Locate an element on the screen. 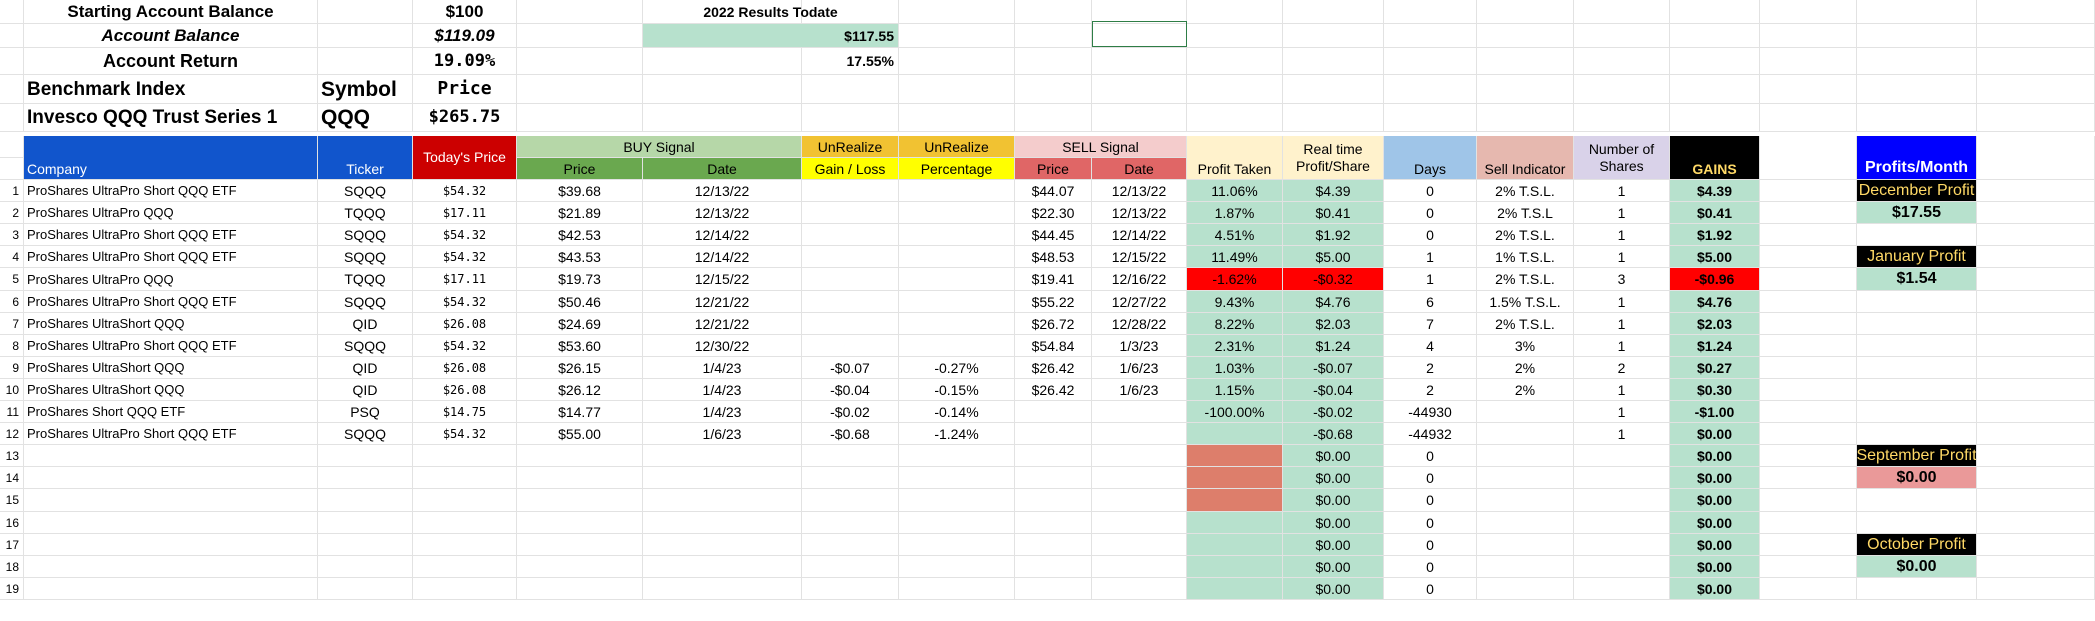  company-cell is located at coordinates (171, 567).